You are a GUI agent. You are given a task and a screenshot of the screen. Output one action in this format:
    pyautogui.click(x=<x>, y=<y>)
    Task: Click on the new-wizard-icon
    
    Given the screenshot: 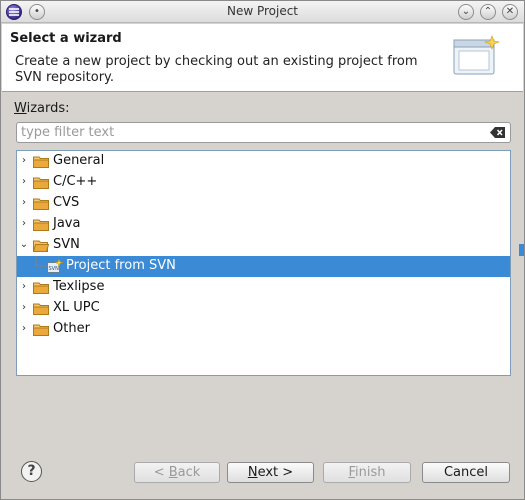 What is the action you would take?
    pyautogui.click(x=476, y=55)
    